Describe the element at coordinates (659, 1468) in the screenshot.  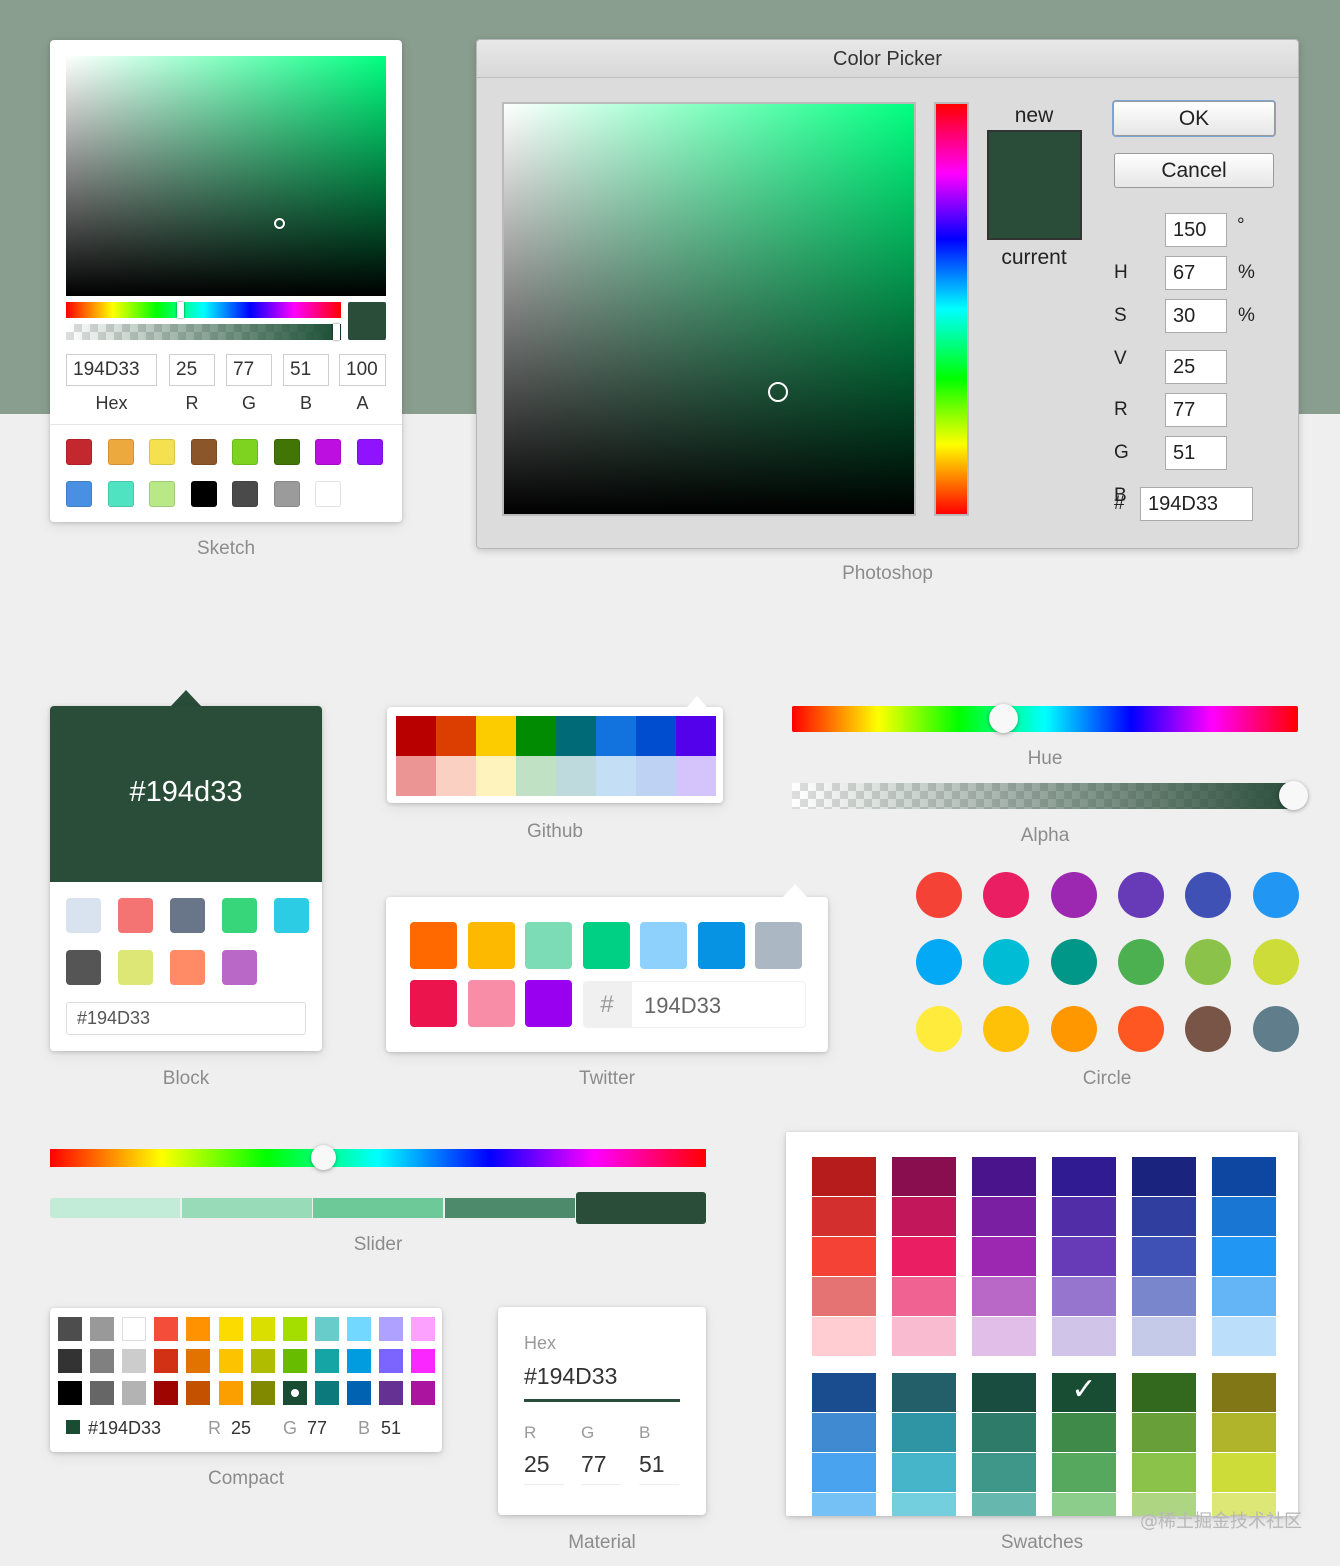
I see `b-input: 51` at that location.